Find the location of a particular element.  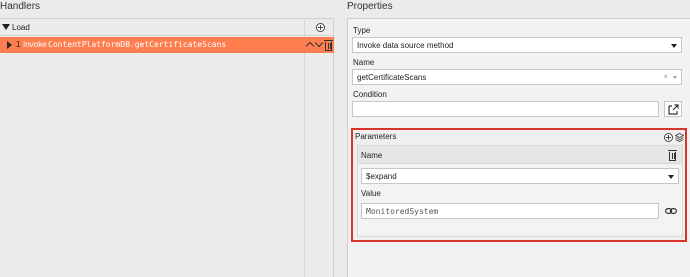

open-condition-button is located at coordinates (673, 109).